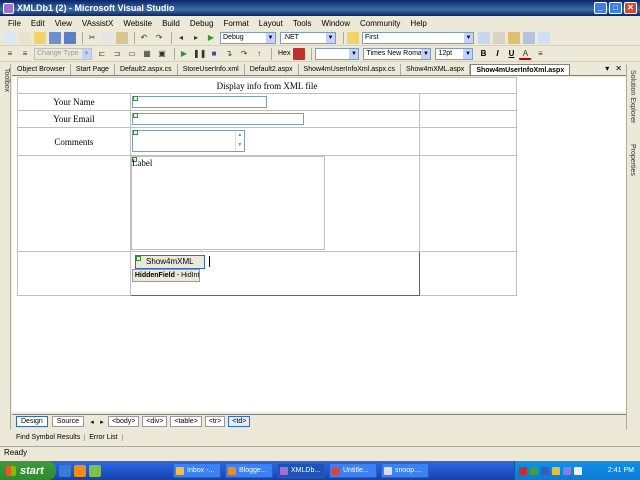 This screenshot has width=640, height=480. What do you see at coordinates (214, 54) in the screenshot?
I see `debug-stop-icon: ■` at bounding box center [214, 54].